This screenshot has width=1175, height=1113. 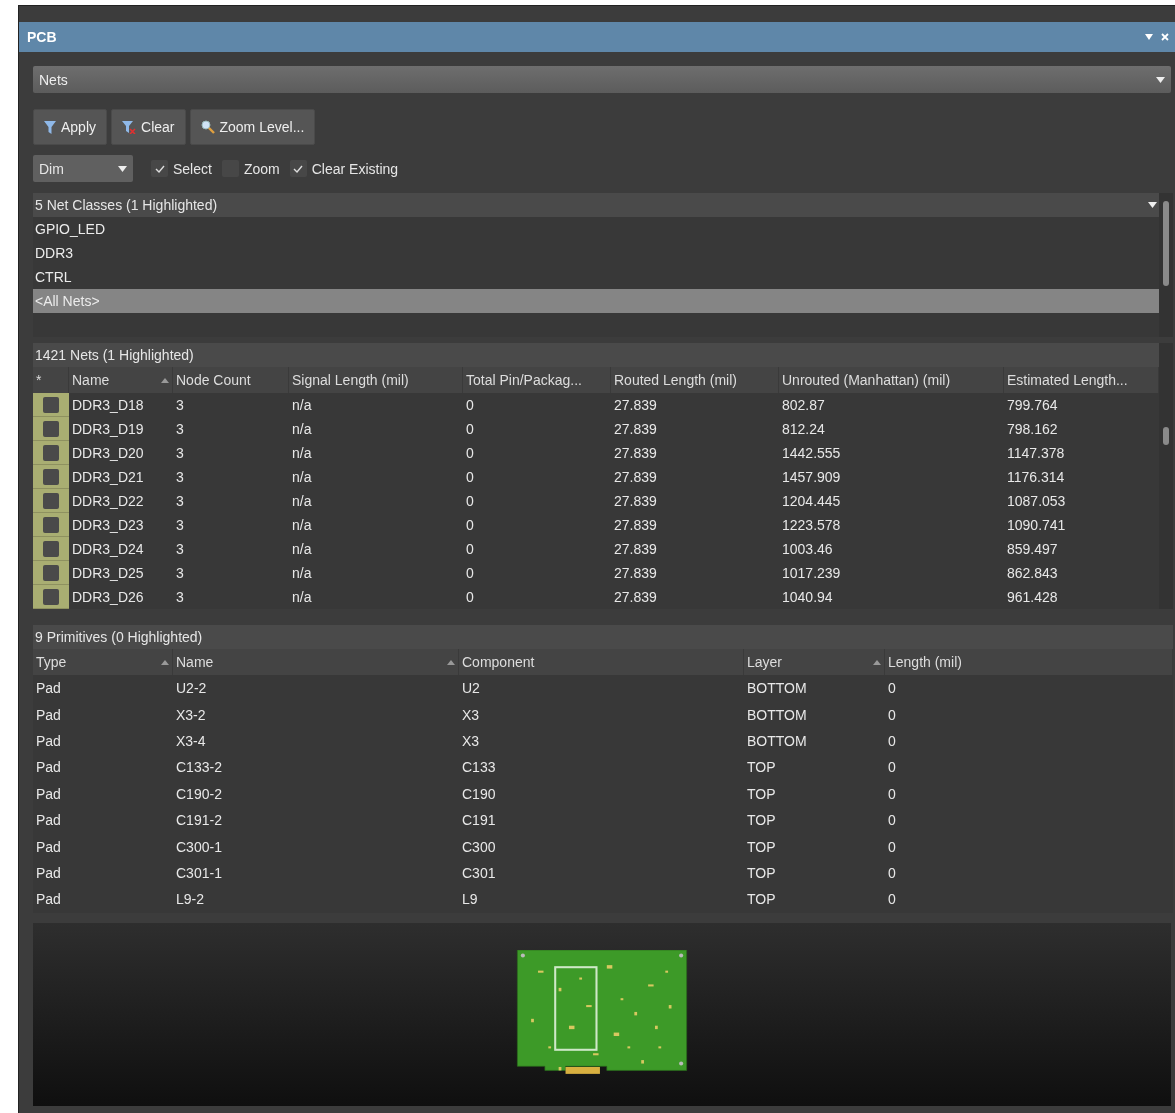 What do you see at coordinates (129, 127) in the screenshot?
I see `clear-filter-icon` at bounding box center [129, 127].